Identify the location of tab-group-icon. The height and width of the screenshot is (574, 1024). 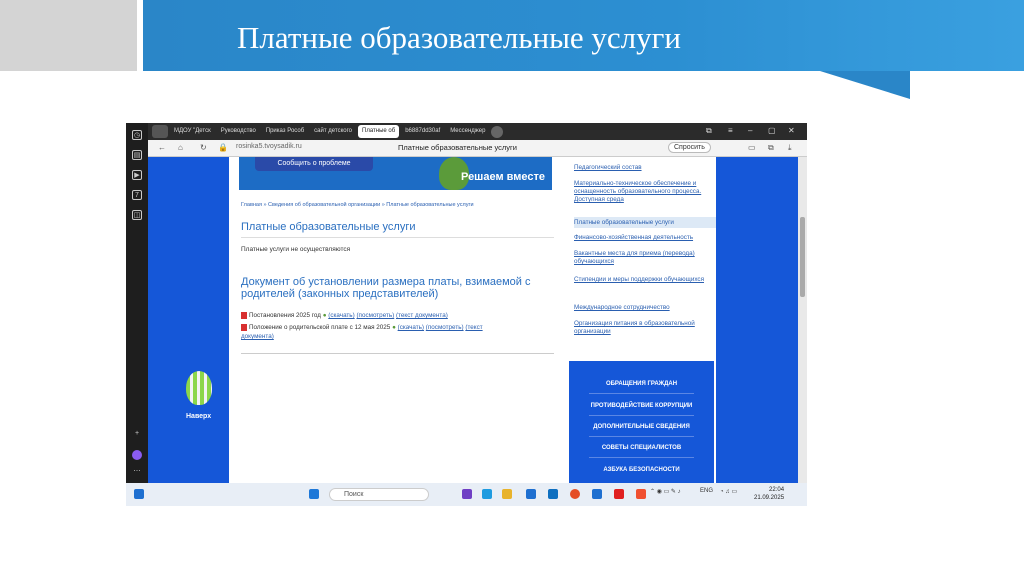
(160, 131).